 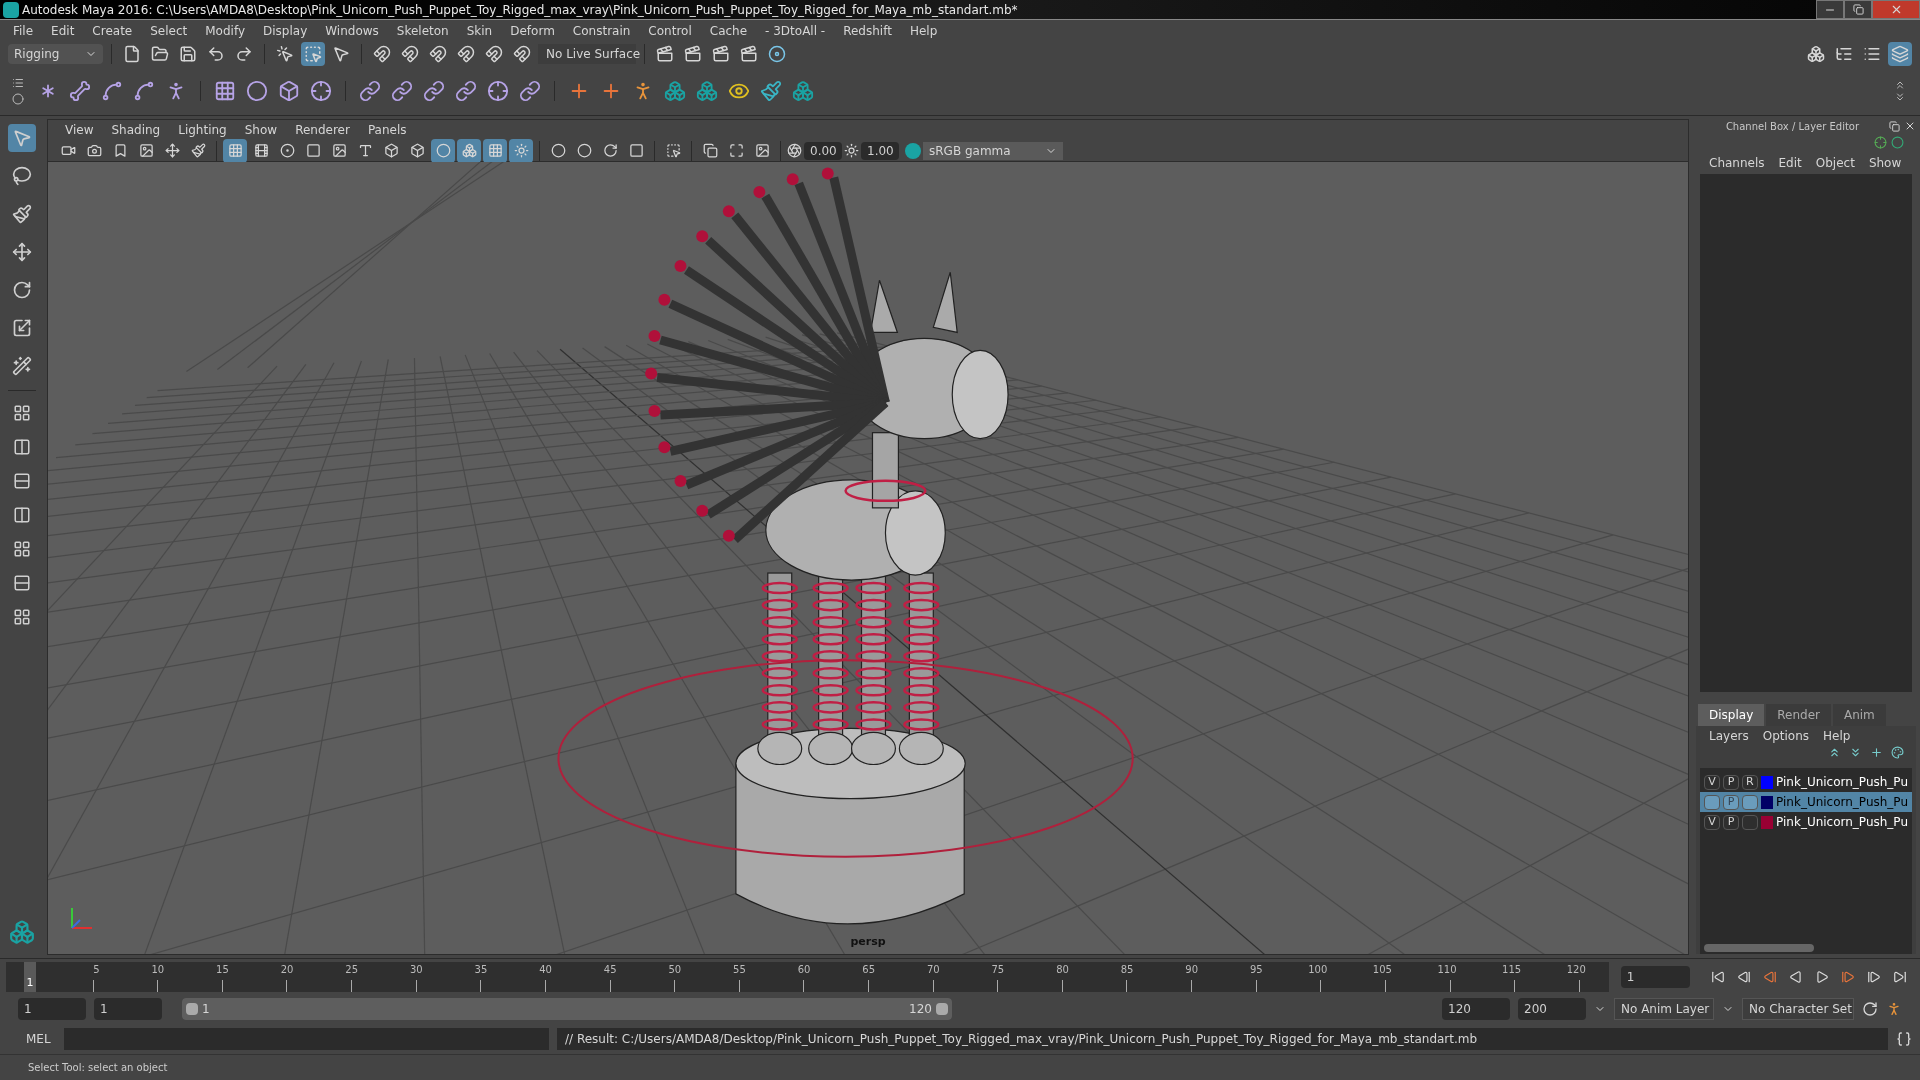 What do you see at coordinates (1729, 736) in the screenshot?
I see `layer-menu-item: Layers` at bounding box center [1729, 736].